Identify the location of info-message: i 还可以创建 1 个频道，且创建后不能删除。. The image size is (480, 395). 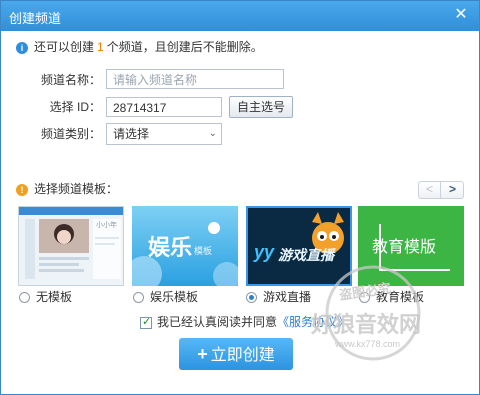
(139, 47).